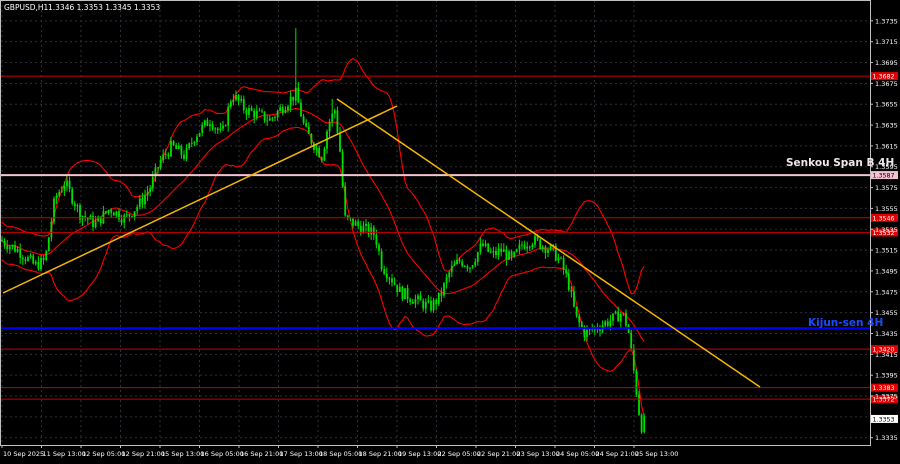 The width and height of the screenshot is (900, 464). Describe the element at coordinates (886, 42) in the screenshot. I see `y-tick-label: 1.3715` at that location.